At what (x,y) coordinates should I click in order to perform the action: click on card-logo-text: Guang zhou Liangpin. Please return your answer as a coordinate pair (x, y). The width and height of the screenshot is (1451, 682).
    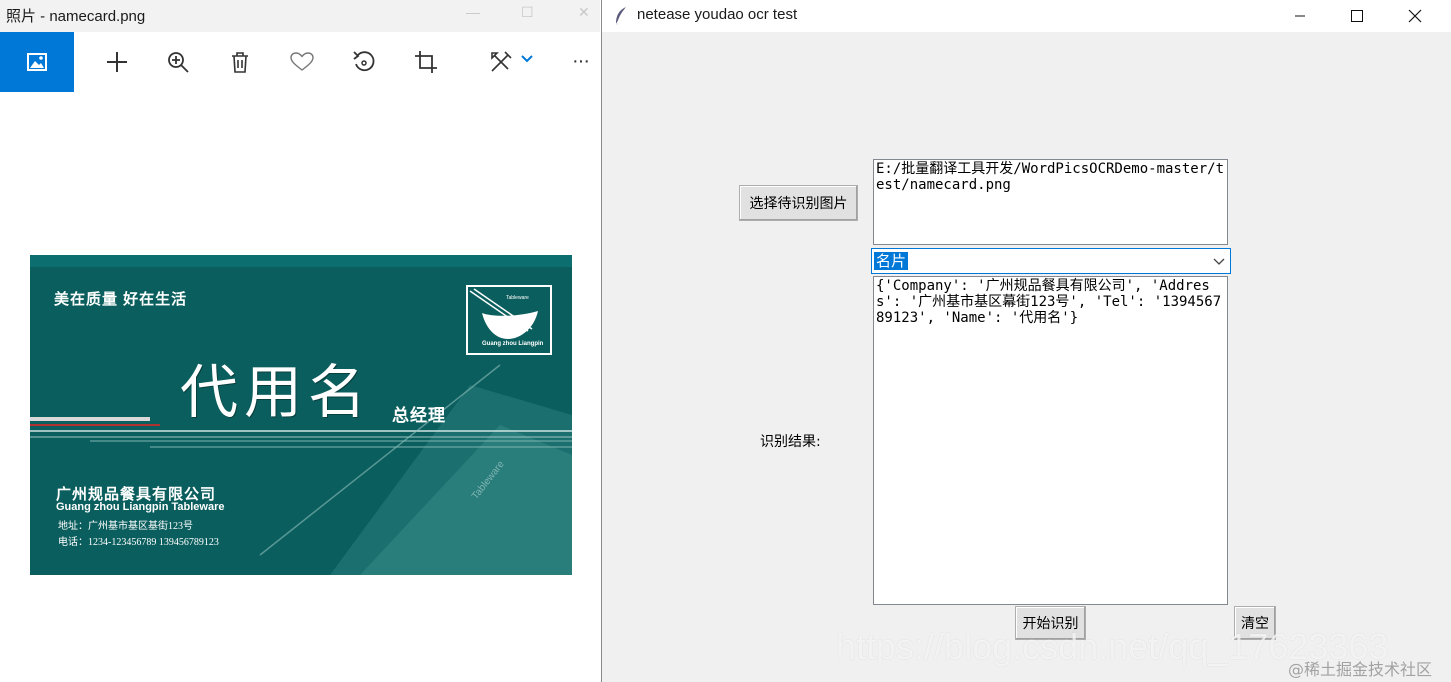
    Looking at the image, I should click on (513, 344).